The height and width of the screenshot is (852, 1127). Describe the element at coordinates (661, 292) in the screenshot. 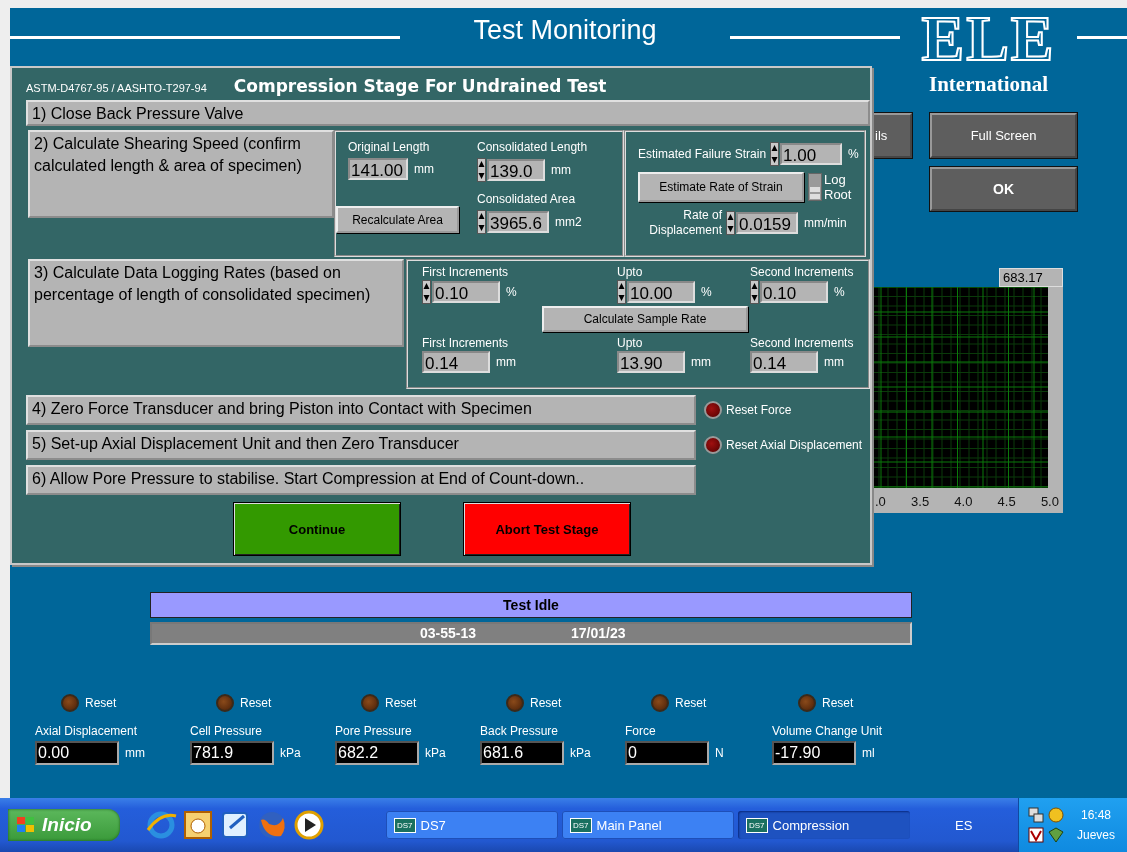

I see `number-field: 10.00` at that location.